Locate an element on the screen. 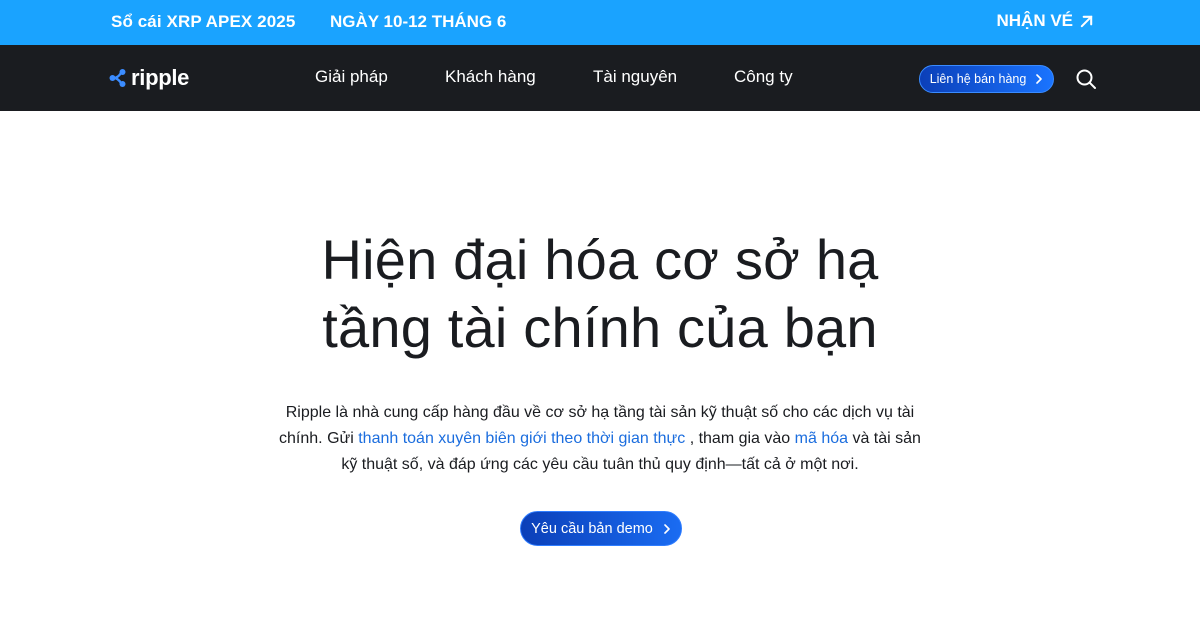 The width and height of the screenshot is (1200, 641). ripple-logo-icon is located at coordinates (117, 78).